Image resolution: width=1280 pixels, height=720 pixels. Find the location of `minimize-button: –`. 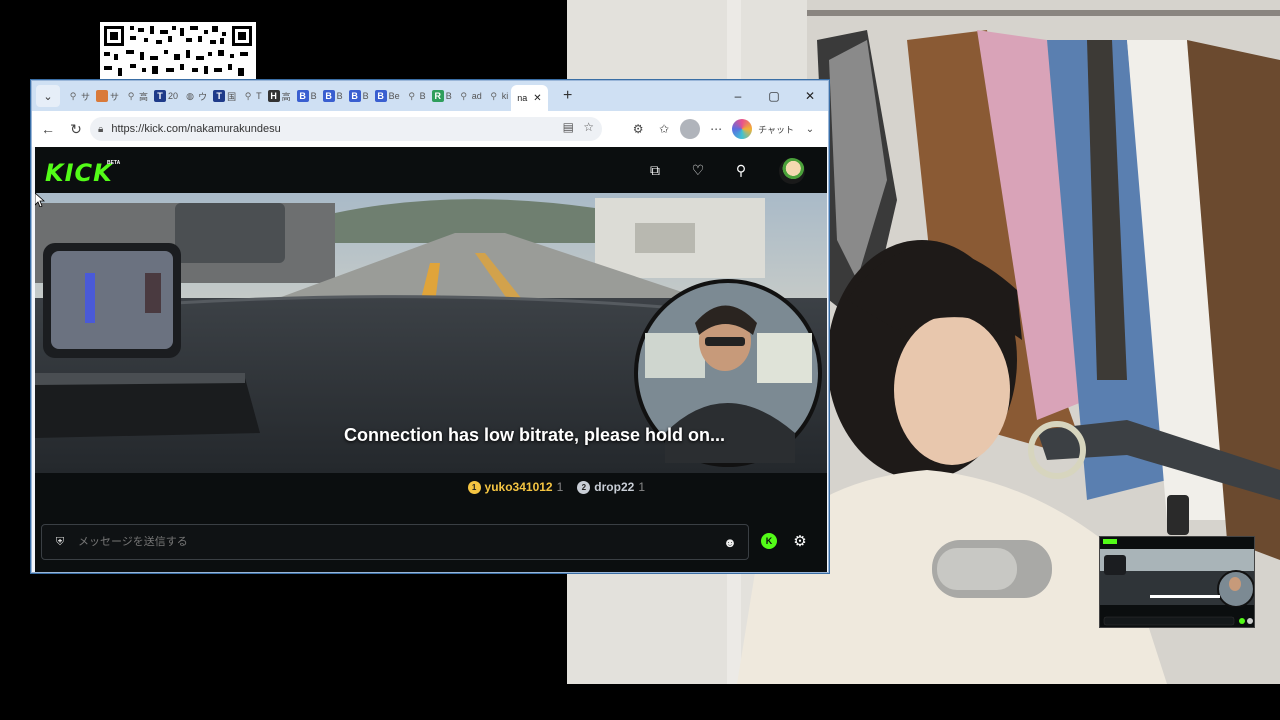

minimize-button: – is located at coordinates (738, 96).